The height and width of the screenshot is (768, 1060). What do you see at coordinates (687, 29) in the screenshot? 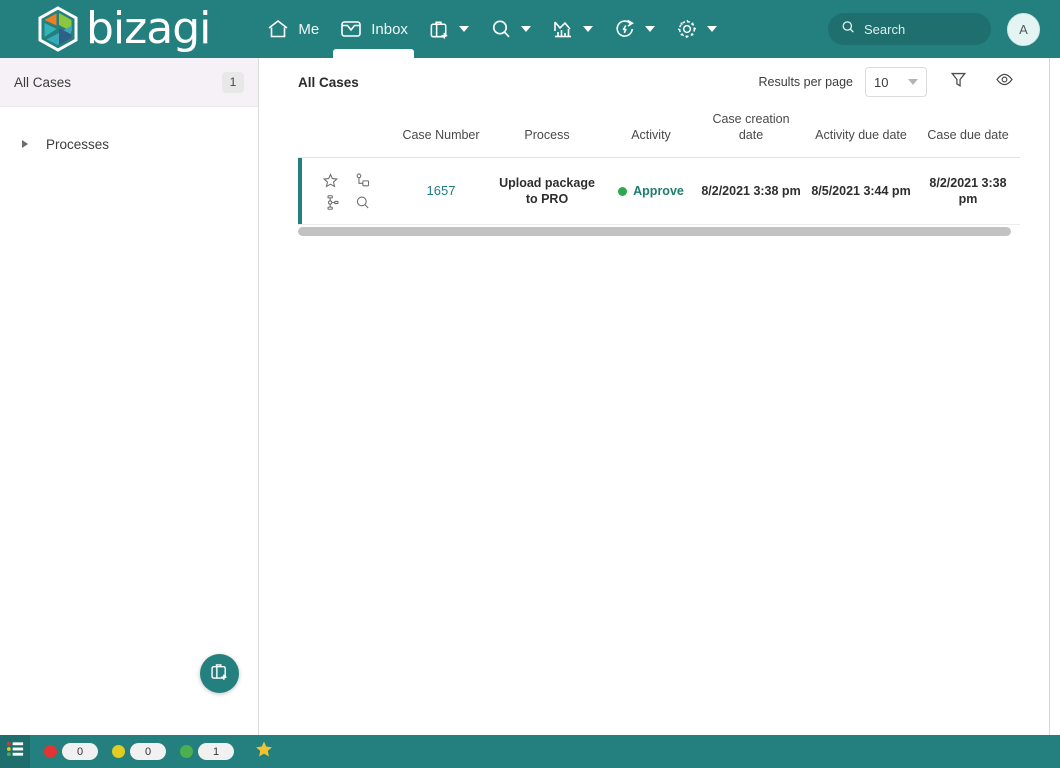
I see `gear-icon` at bounding box center [687, 29].